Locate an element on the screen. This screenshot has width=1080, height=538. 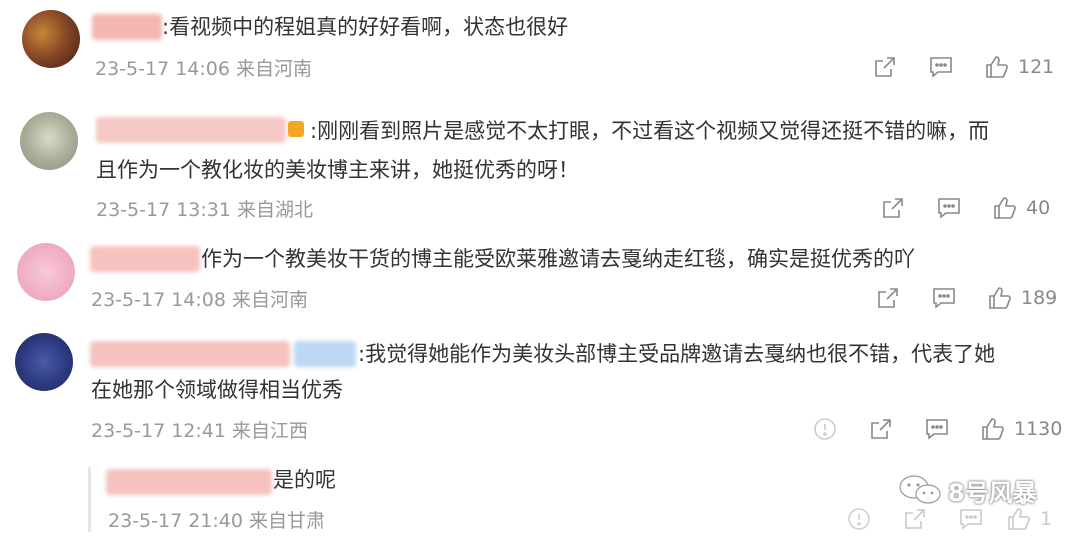
reply-indent-bar is located at coordinates (89, 499).